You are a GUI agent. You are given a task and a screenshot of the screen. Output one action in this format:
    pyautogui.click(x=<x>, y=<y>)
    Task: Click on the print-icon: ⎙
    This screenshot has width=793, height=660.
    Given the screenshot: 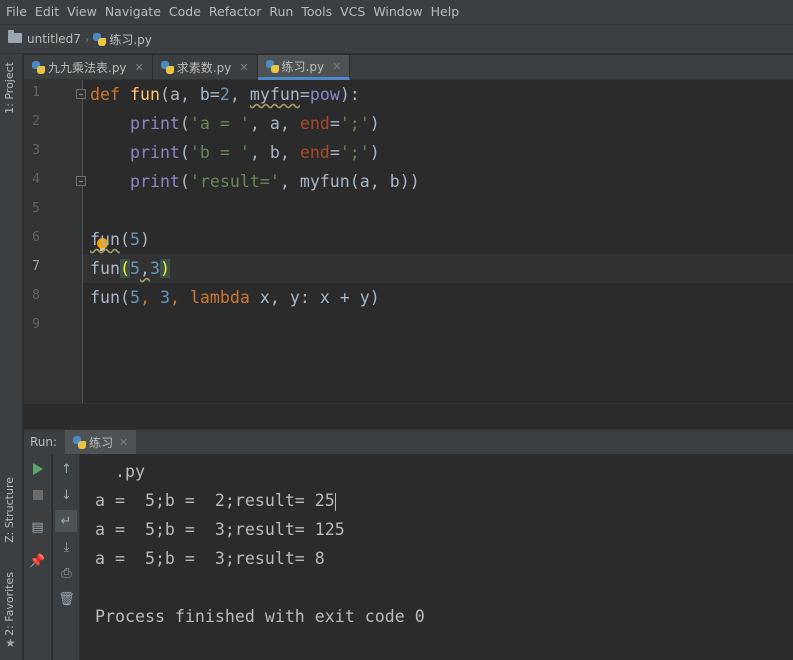 What is the action you would take?
    pyautogui.click(x=66, y=573)
    